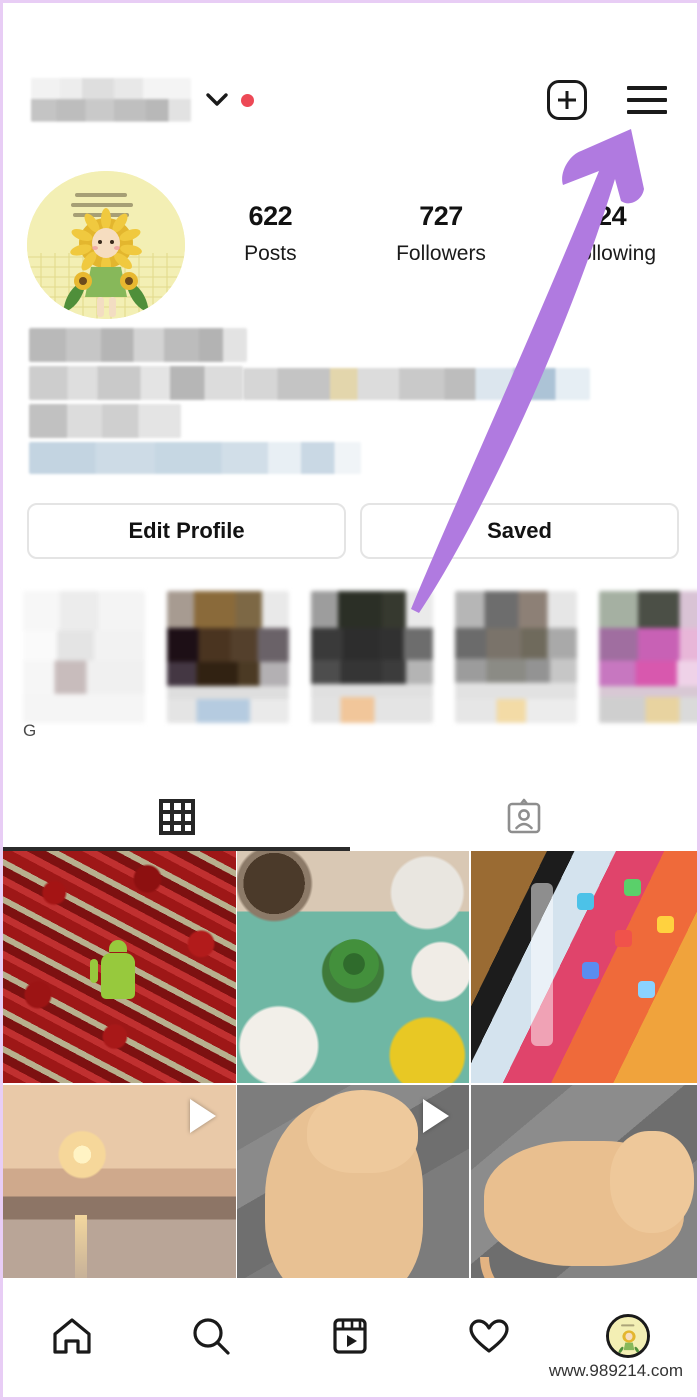 This screenshot has height=1400, width=700. I want to click on watermark: www.989214.com, so click(615, 1370).